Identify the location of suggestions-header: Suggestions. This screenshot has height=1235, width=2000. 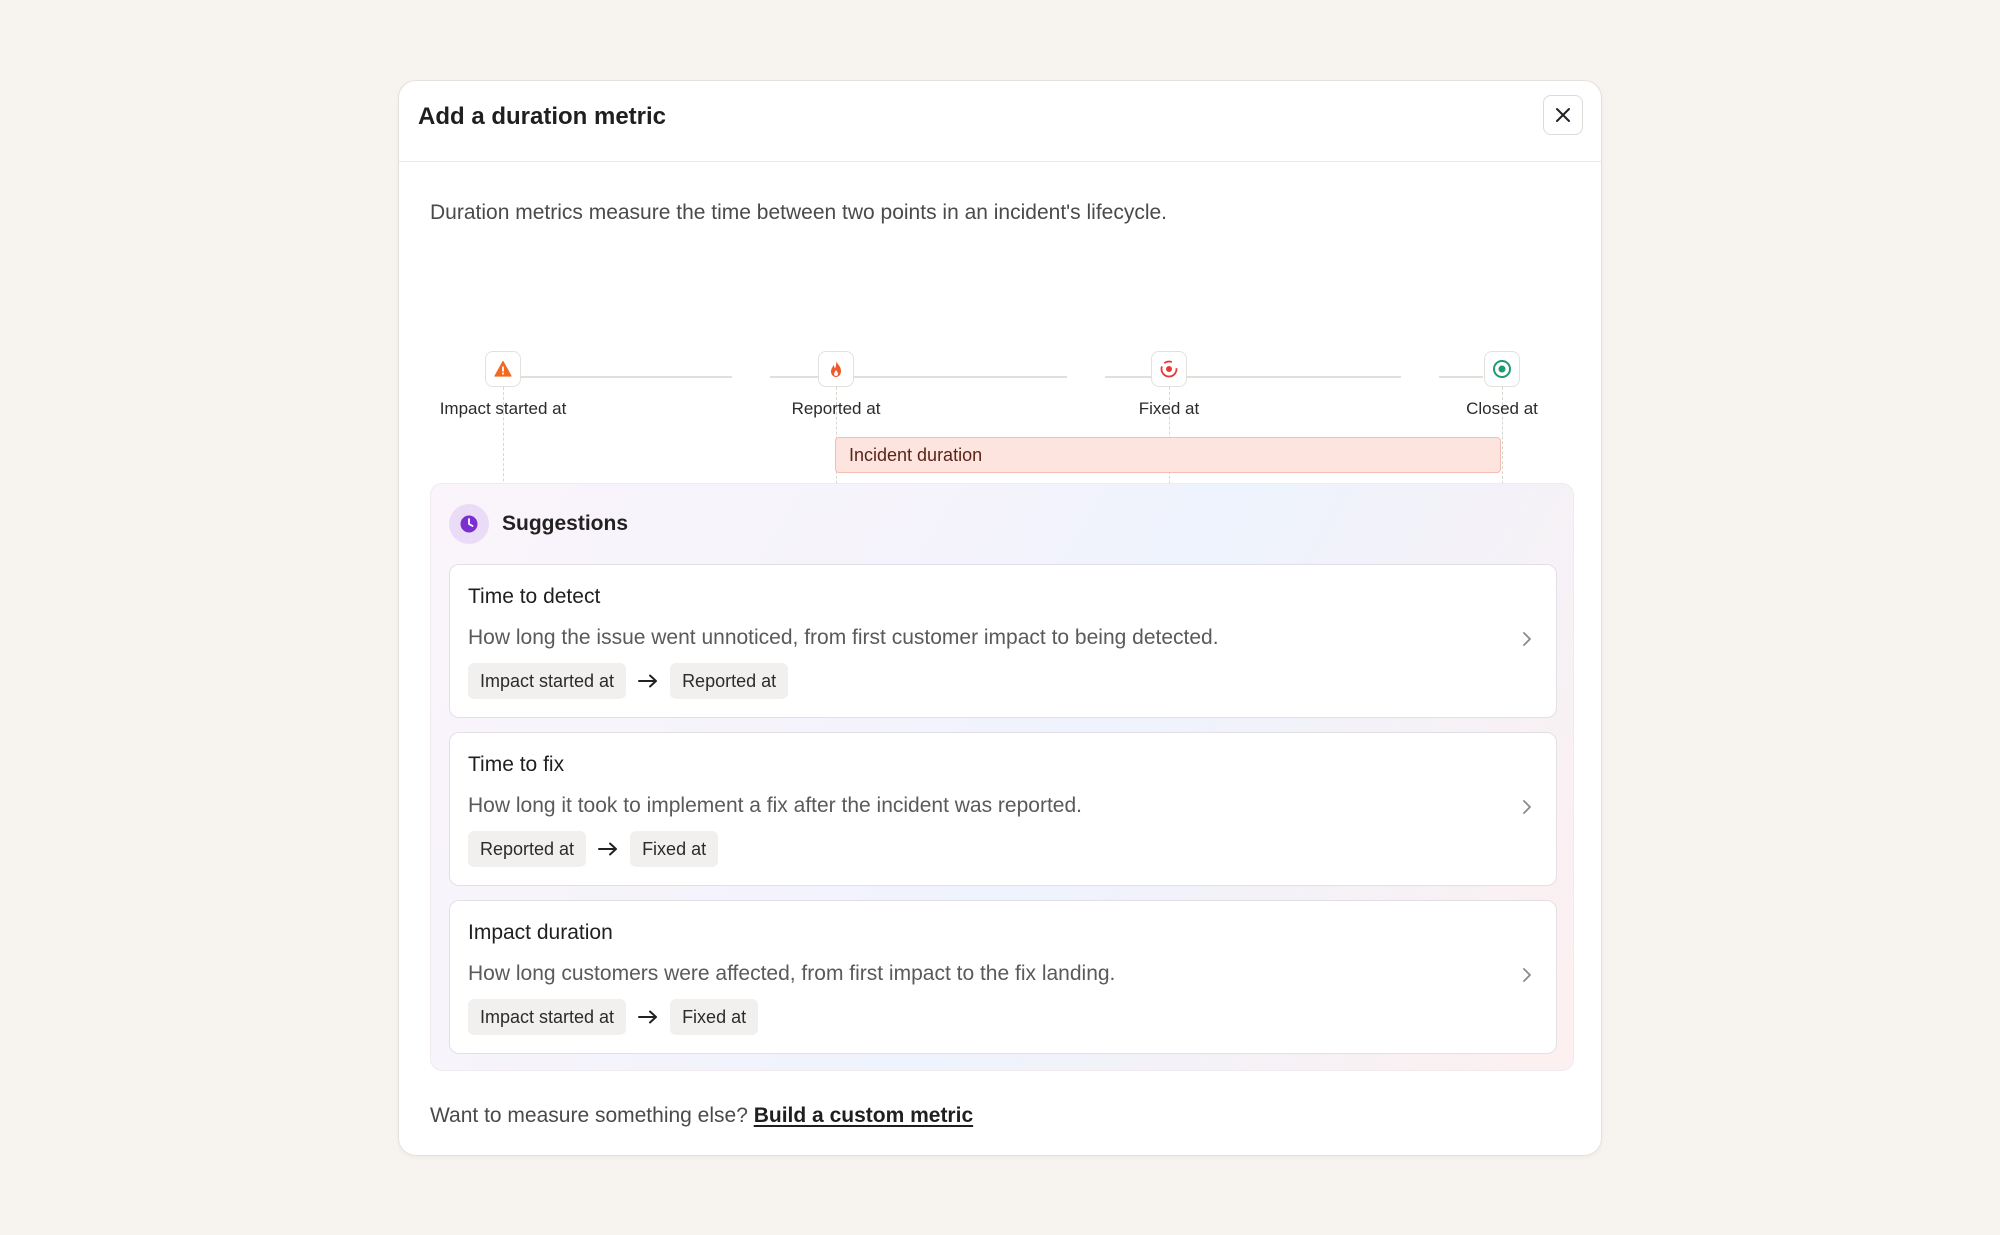
(538, 524).